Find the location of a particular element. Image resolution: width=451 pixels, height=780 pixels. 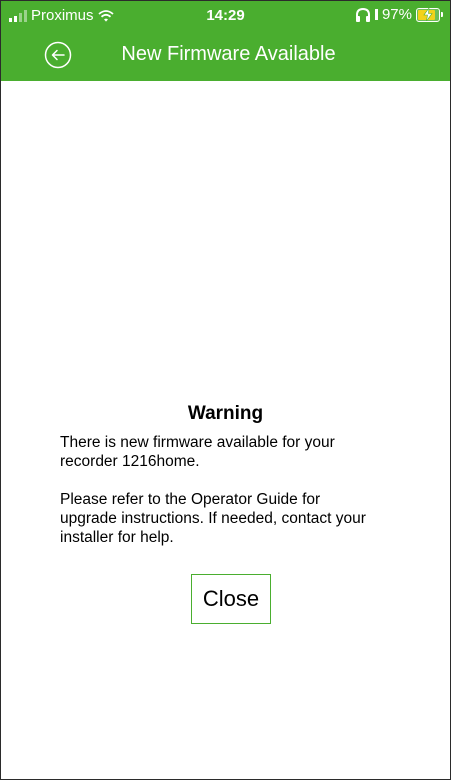

status-bar: Proximus 14:29 97% is located at coordinates (225, 16).